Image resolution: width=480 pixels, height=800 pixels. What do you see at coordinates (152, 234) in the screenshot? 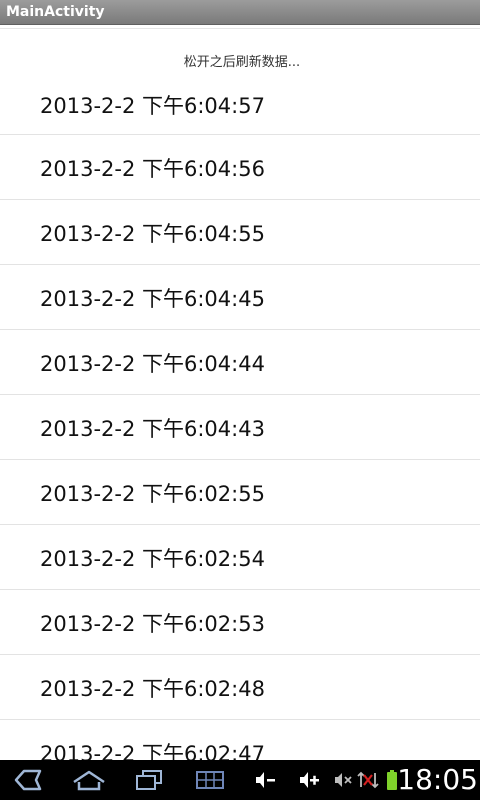
I see `list-item-text: 2013-2-2 下午6:04:55` at bounding box center [152, 234].